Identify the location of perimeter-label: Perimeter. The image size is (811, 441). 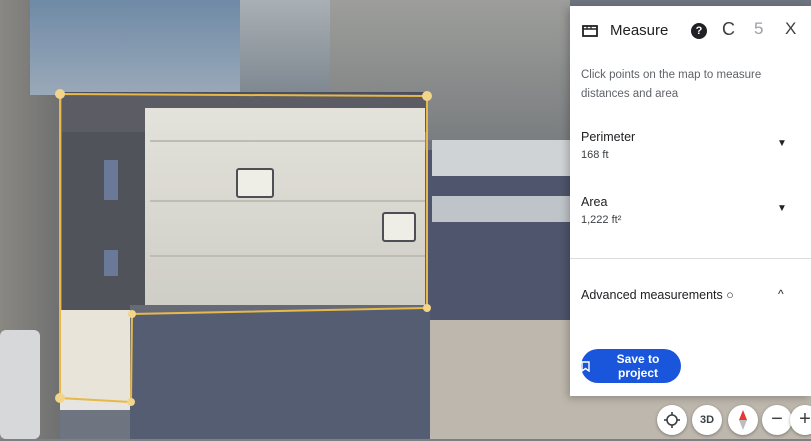
(608, 137).